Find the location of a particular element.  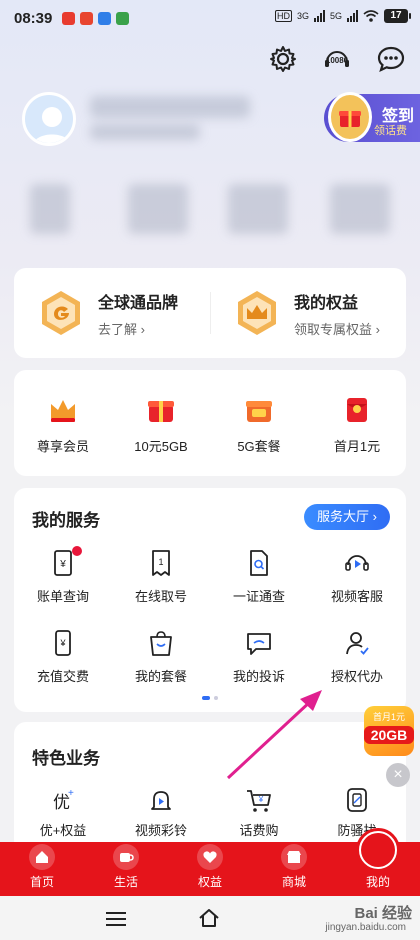

settings-button is located at coordinates (283, 59).